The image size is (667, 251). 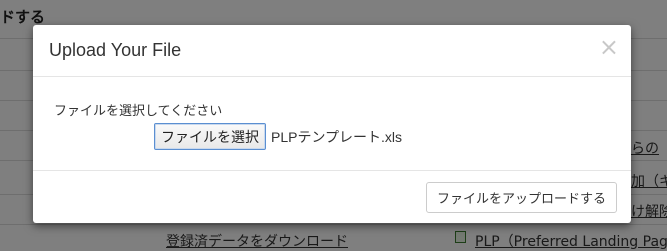 What do you see at coordinates (609, 47) in the screenshot?
I see `close-icon: ×` at bounding box center [609, 47].